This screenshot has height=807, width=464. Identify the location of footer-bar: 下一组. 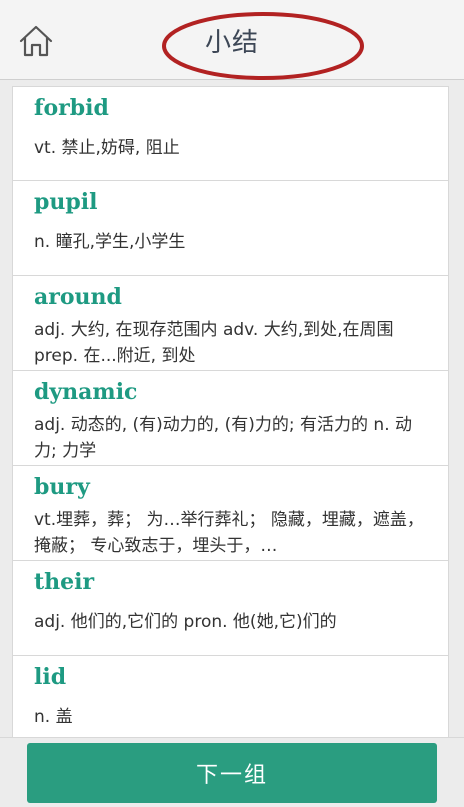
(232, 772).